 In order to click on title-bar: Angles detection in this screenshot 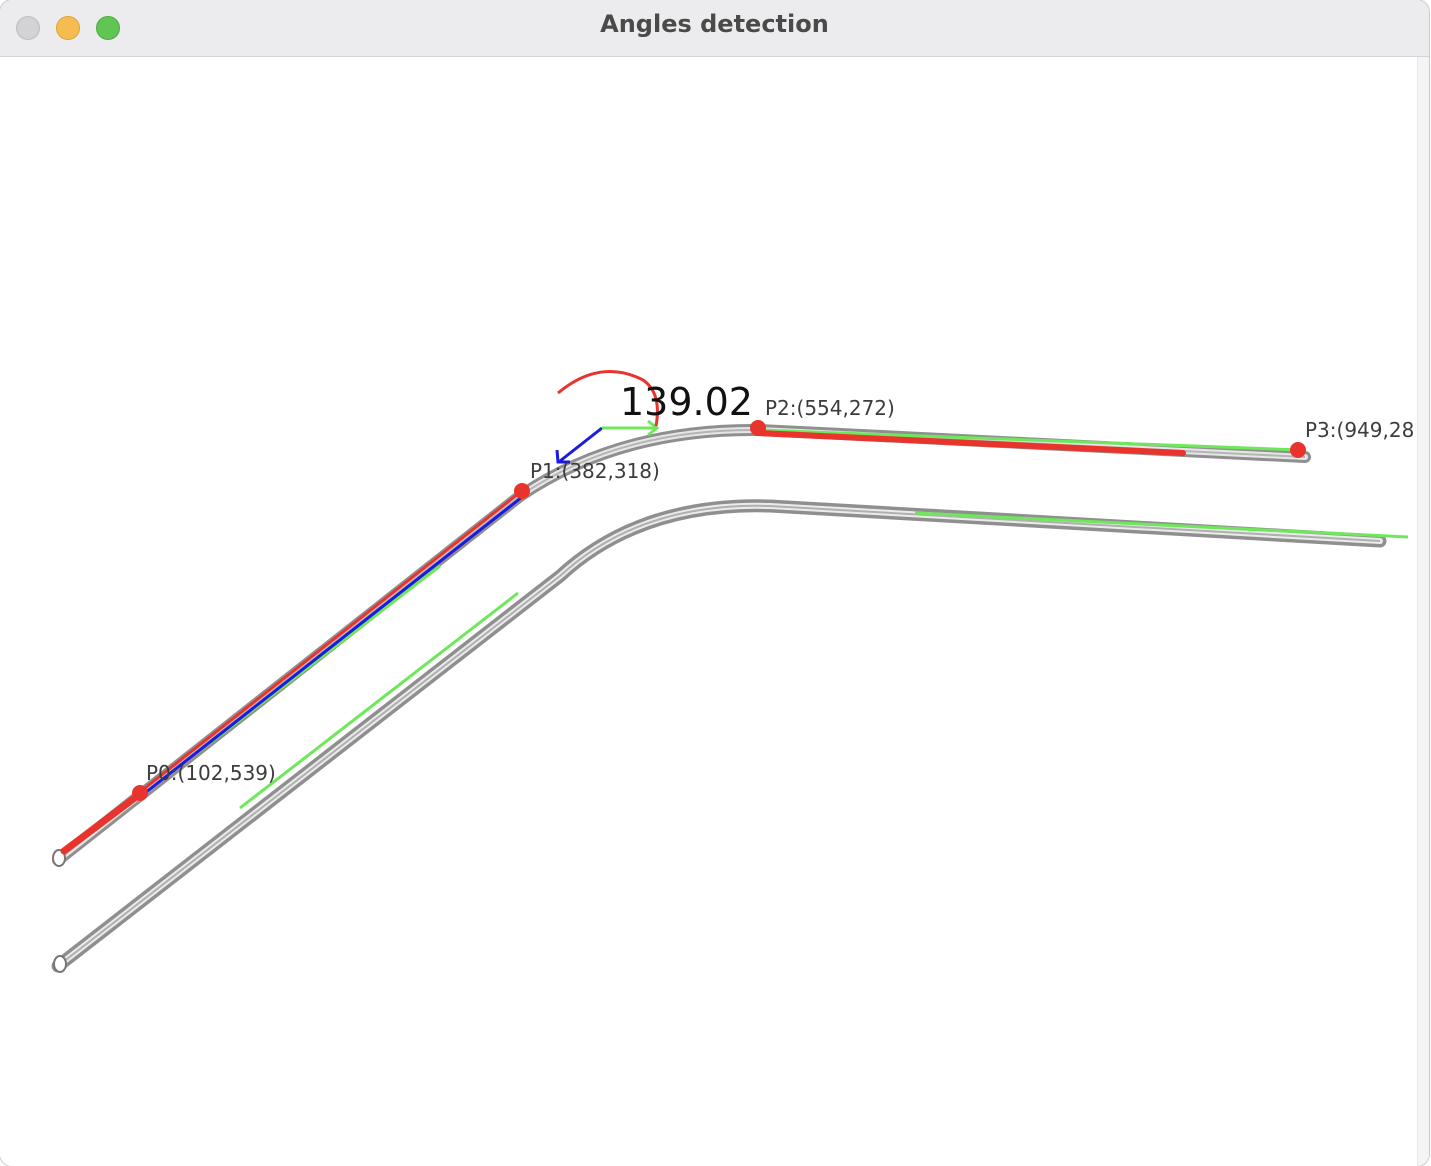, I will do `click(714, 28)`.